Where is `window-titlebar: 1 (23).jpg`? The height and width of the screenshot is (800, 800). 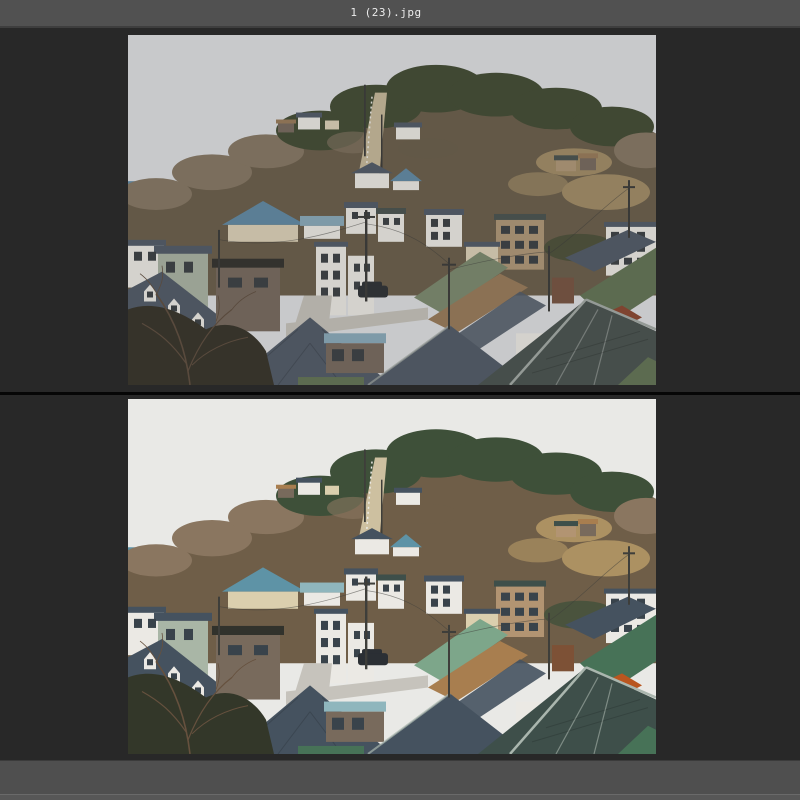 window-titlebar: 1 (23).jpg is located at coordinates (400, 14).